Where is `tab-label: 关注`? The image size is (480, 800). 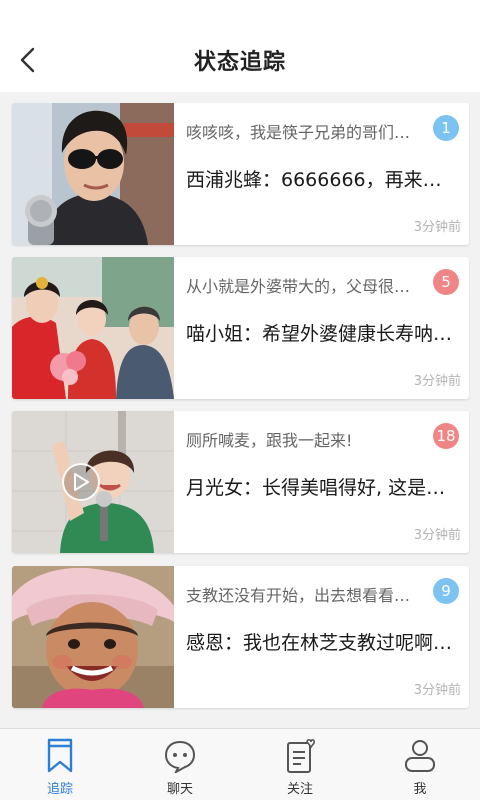 tab-label: 关注 is located at coordinates (299, 789).